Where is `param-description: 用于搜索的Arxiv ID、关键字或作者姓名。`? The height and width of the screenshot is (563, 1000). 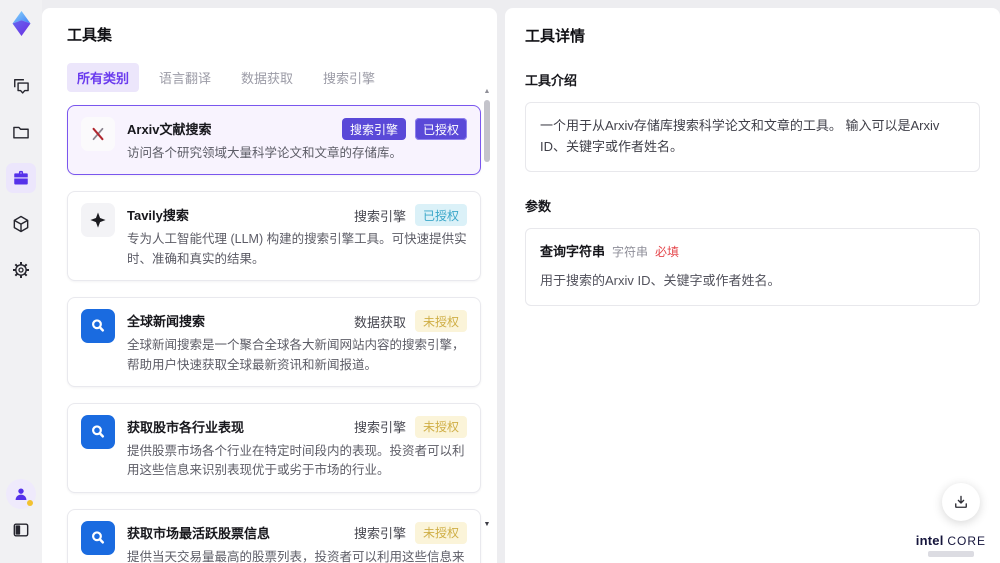 param-description: 用于搜索的Arxiv ID、关键字或作者姓名。 is located at coordinates (660, 281).